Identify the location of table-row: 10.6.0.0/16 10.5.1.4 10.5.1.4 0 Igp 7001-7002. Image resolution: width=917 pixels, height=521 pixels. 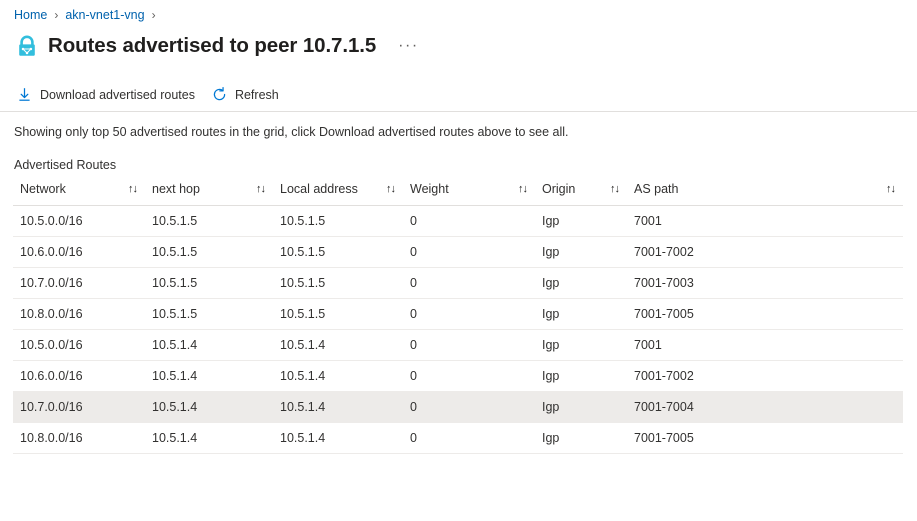
(458, 376).